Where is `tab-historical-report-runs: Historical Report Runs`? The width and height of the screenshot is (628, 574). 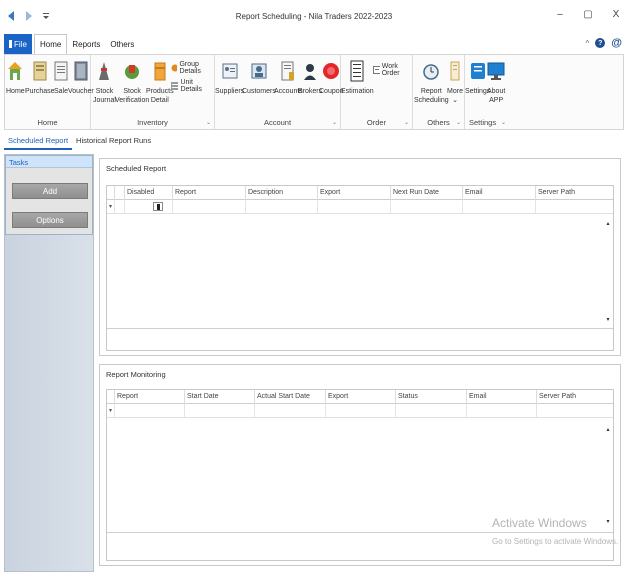
tab-historical-report-runs: Historical Report Runs is located at coordinates (113, 141).